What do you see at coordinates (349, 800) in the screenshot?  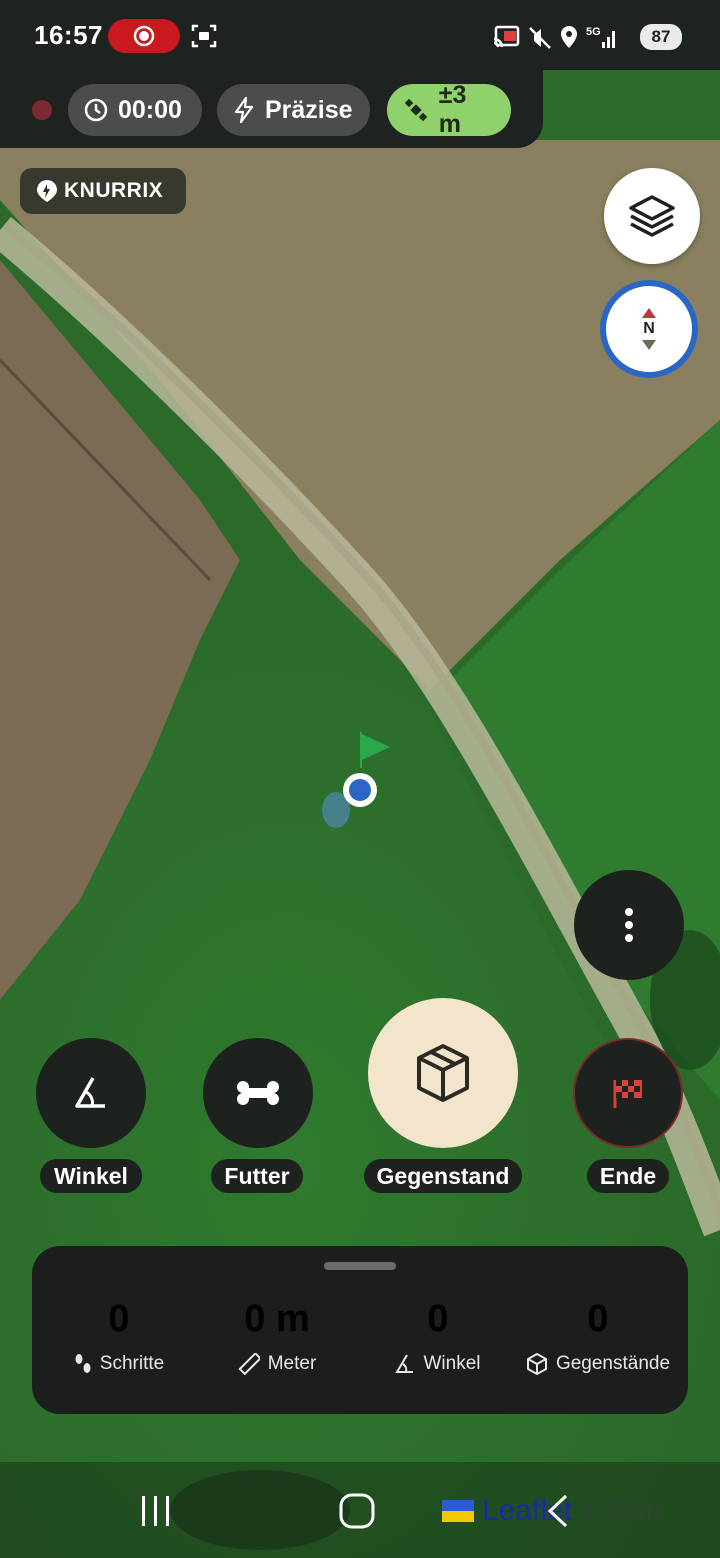 I see `current-location-marker` at bounding box center [349, 800].